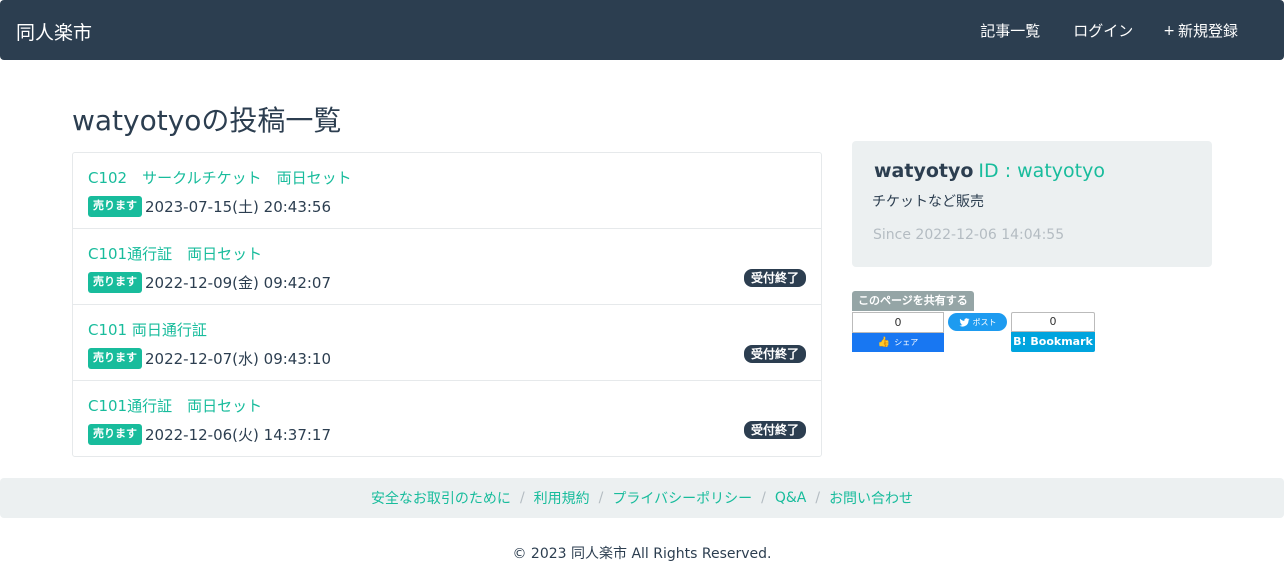  What do you see at coordinates (871, 498) in the screenshot?
I see `footer-link-contact: お問い合わせ` at bounding box center [871, 498].